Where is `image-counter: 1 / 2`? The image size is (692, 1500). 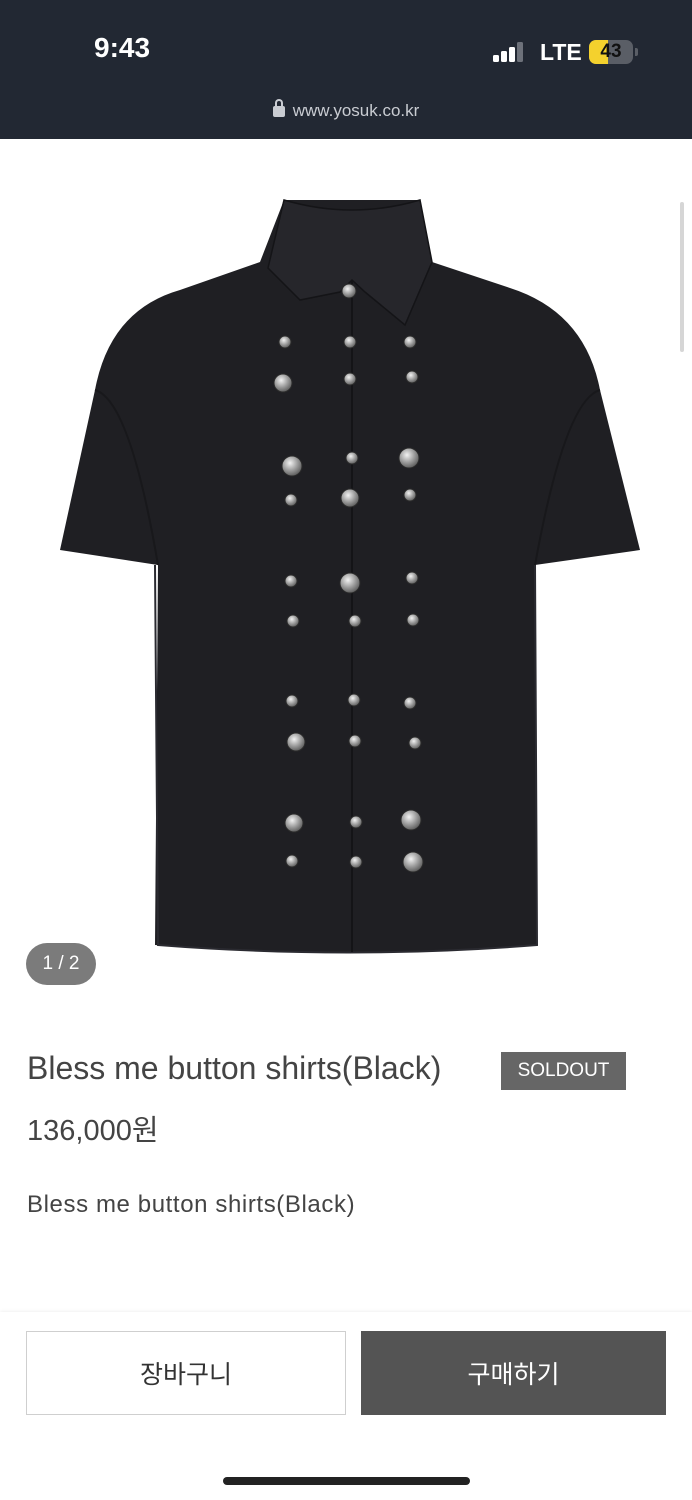
image-counter: 1 / 2 is located at coordinates (61, 964).